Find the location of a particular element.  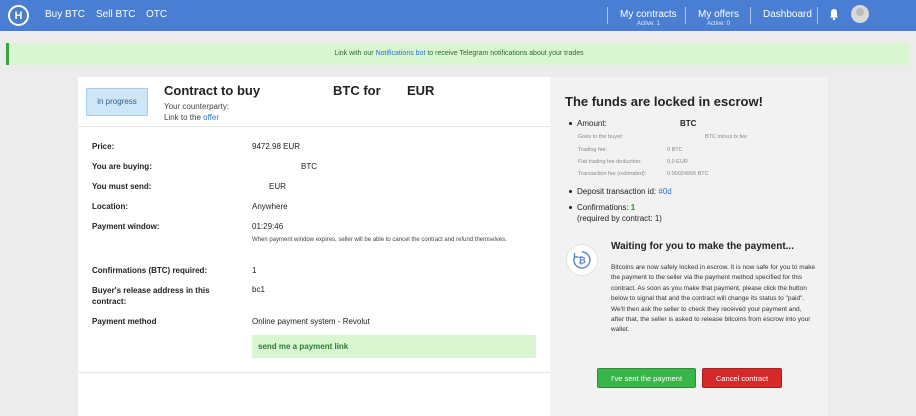

sent-payment-button: I've sent the payment is located at coordinates (646, 378).